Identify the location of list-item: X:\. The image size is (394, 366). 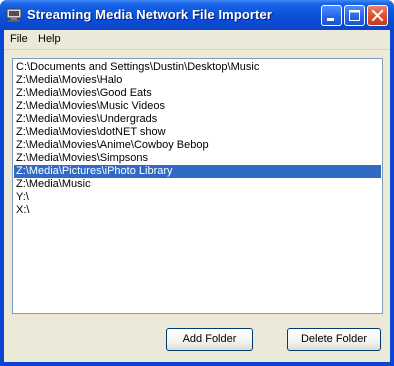
(197, 210).